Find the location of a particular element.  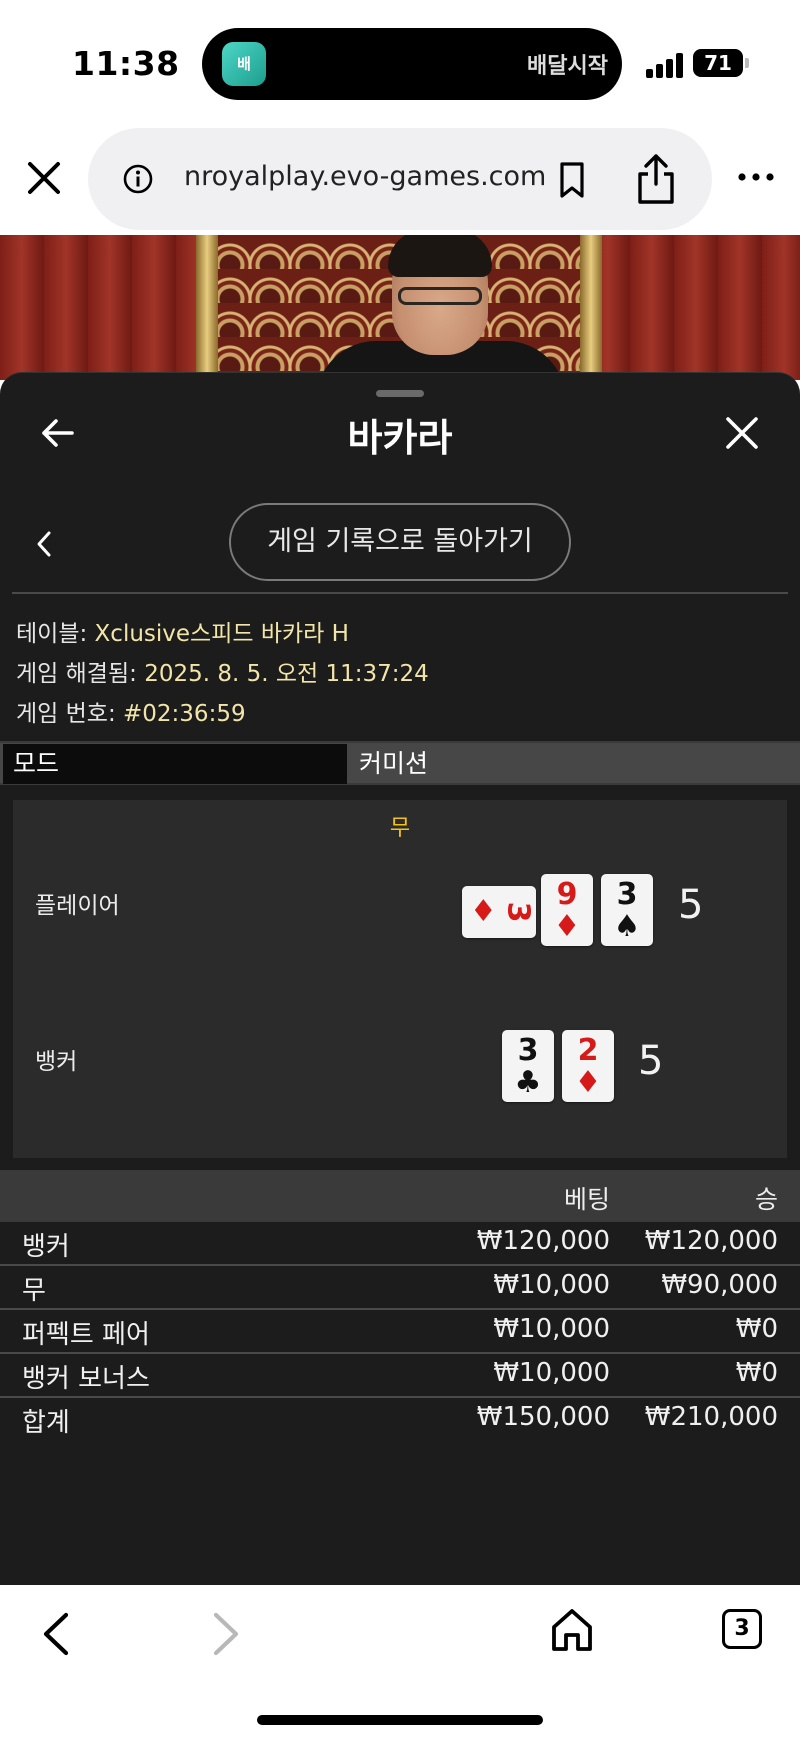

table-row: 뱅커 ₩120,000 ₩120,000 is located at coordinates (400, 1245).